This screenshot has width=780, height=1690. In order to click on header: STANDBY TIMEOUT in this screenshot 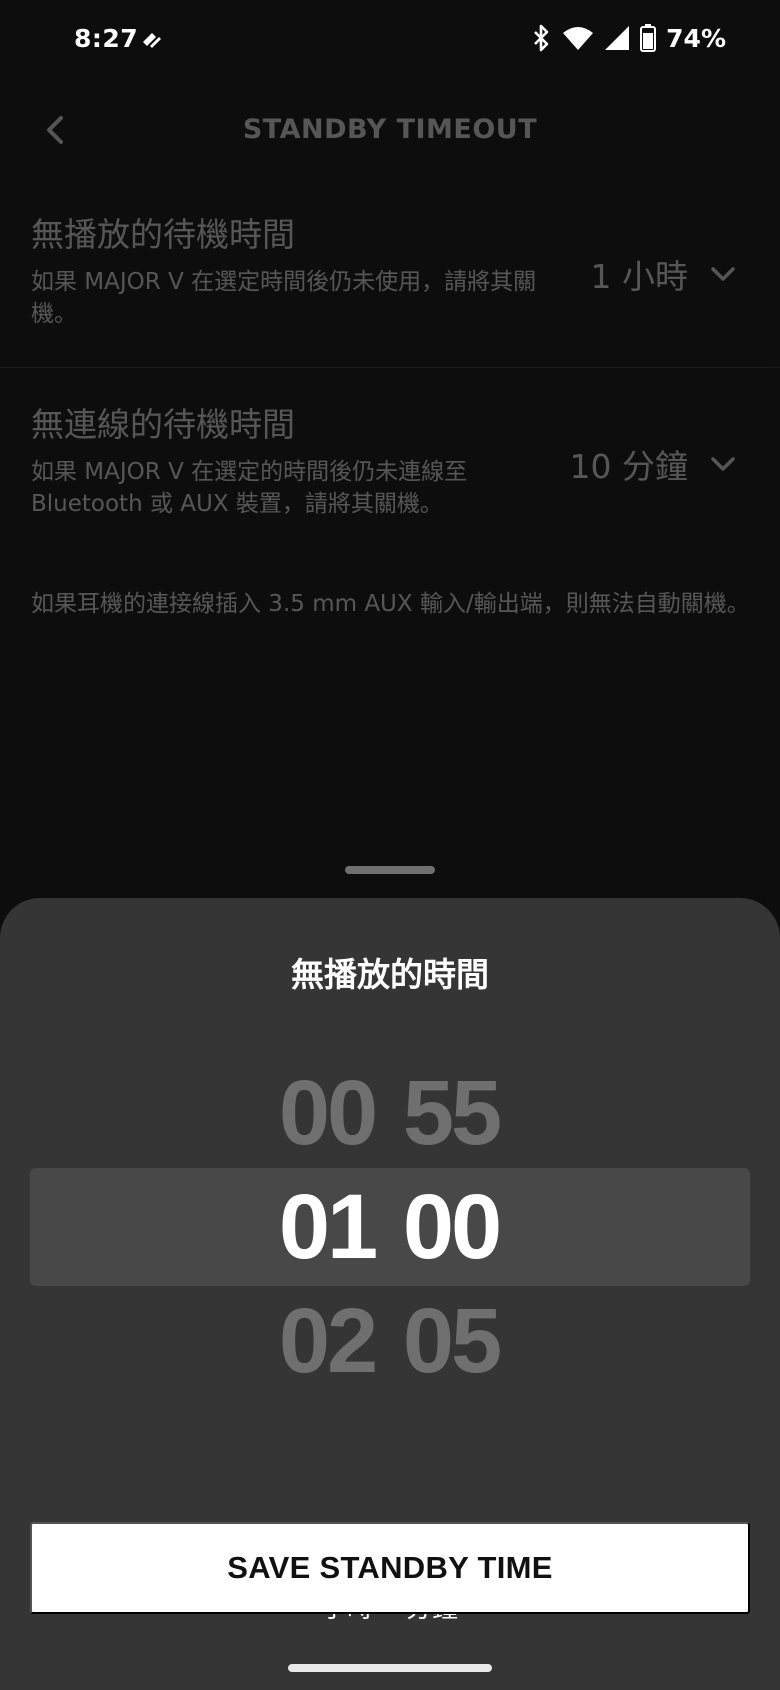, I will do `click(390, 130)`.